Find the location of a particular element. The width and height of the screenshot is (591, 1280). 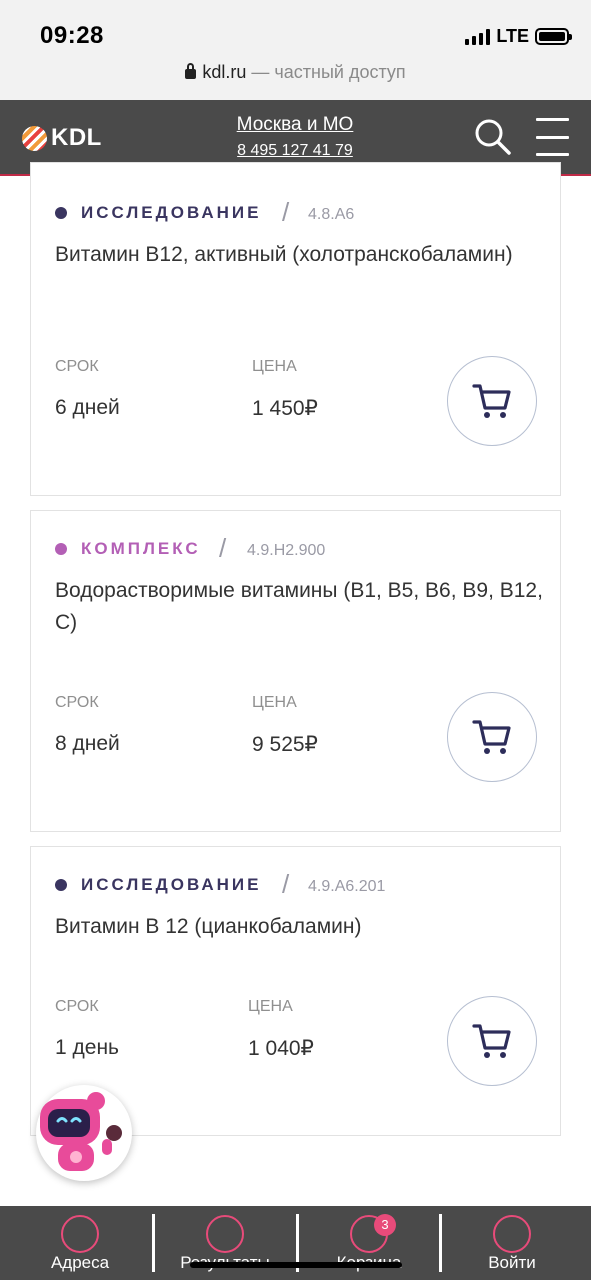

region-block: Москва и МО 8 495 127 41 79 is located at coordinates (295, 137).